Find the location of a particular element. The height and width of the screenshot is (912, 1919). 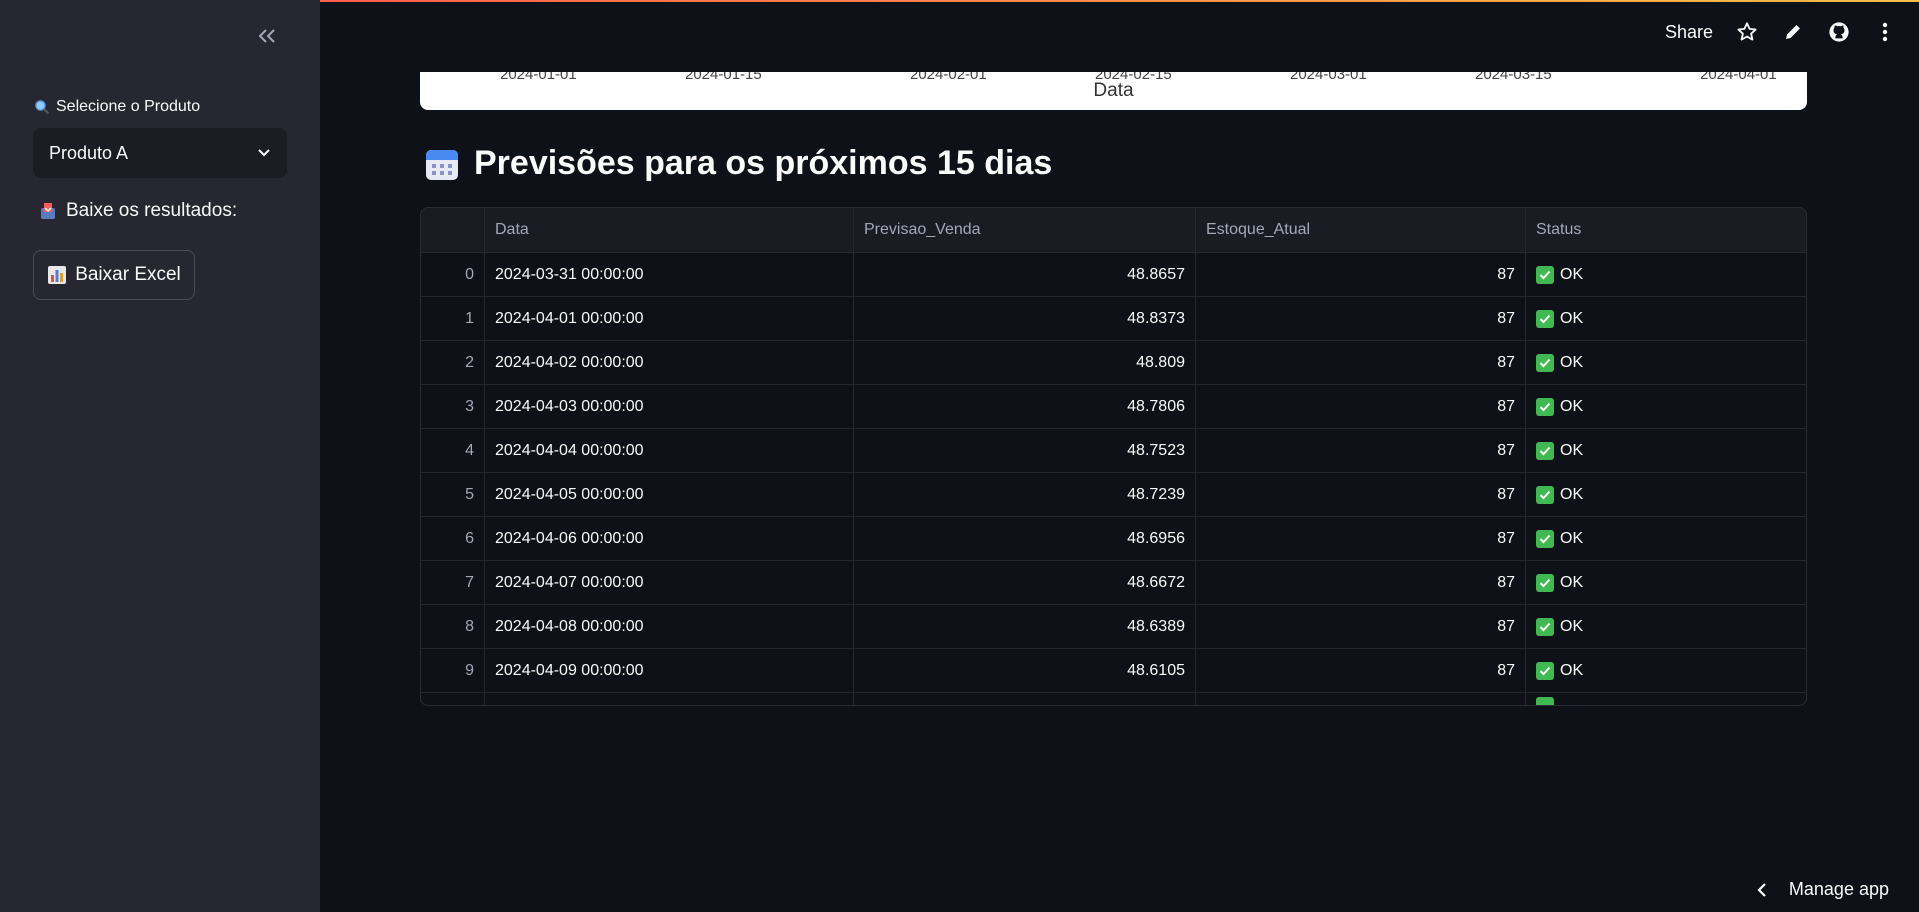

page-title: Previsões para os próximos 15 dias is located at coordinates (738, 163).